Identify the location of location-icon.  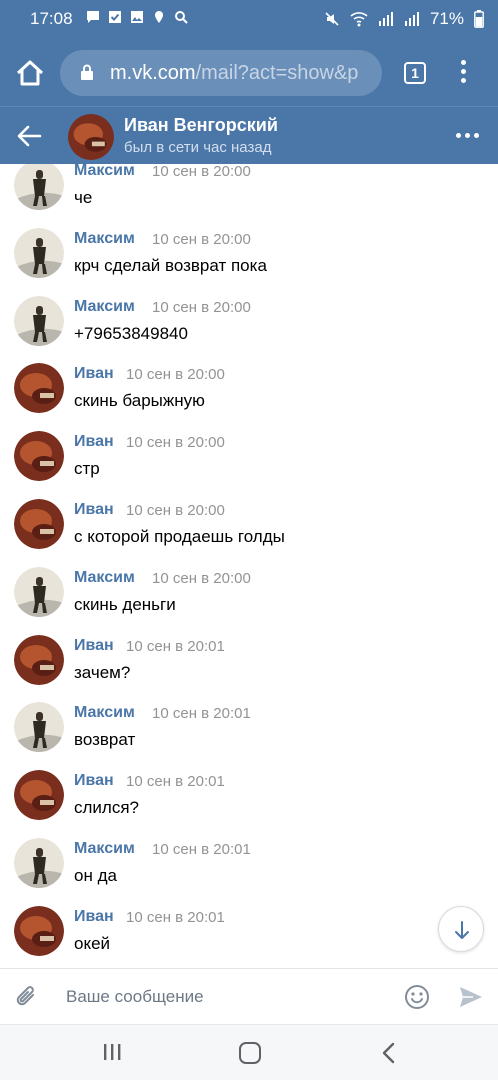
(159, 17).